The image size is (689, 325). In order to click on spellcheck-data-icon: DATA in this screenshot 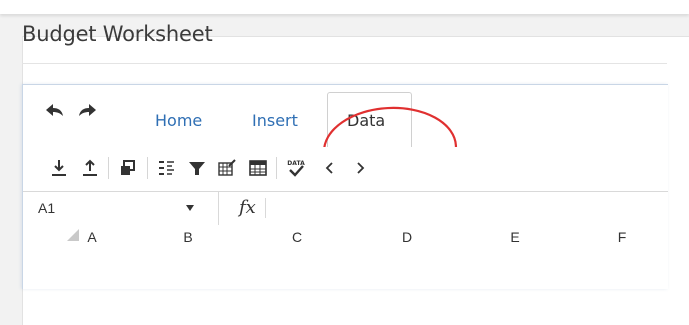, I will do `click(296, 168)`.